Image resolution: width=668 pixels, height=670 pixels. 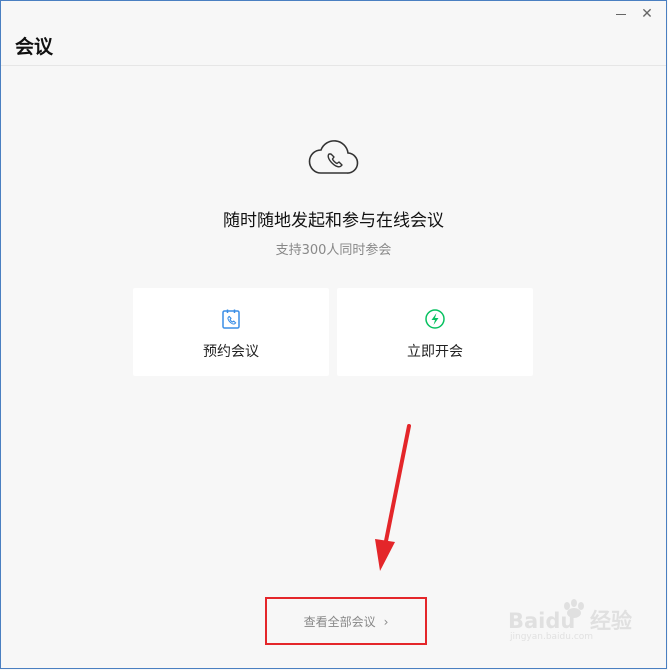 I want to click on close-button: ✕, so click(x=647, y=14).